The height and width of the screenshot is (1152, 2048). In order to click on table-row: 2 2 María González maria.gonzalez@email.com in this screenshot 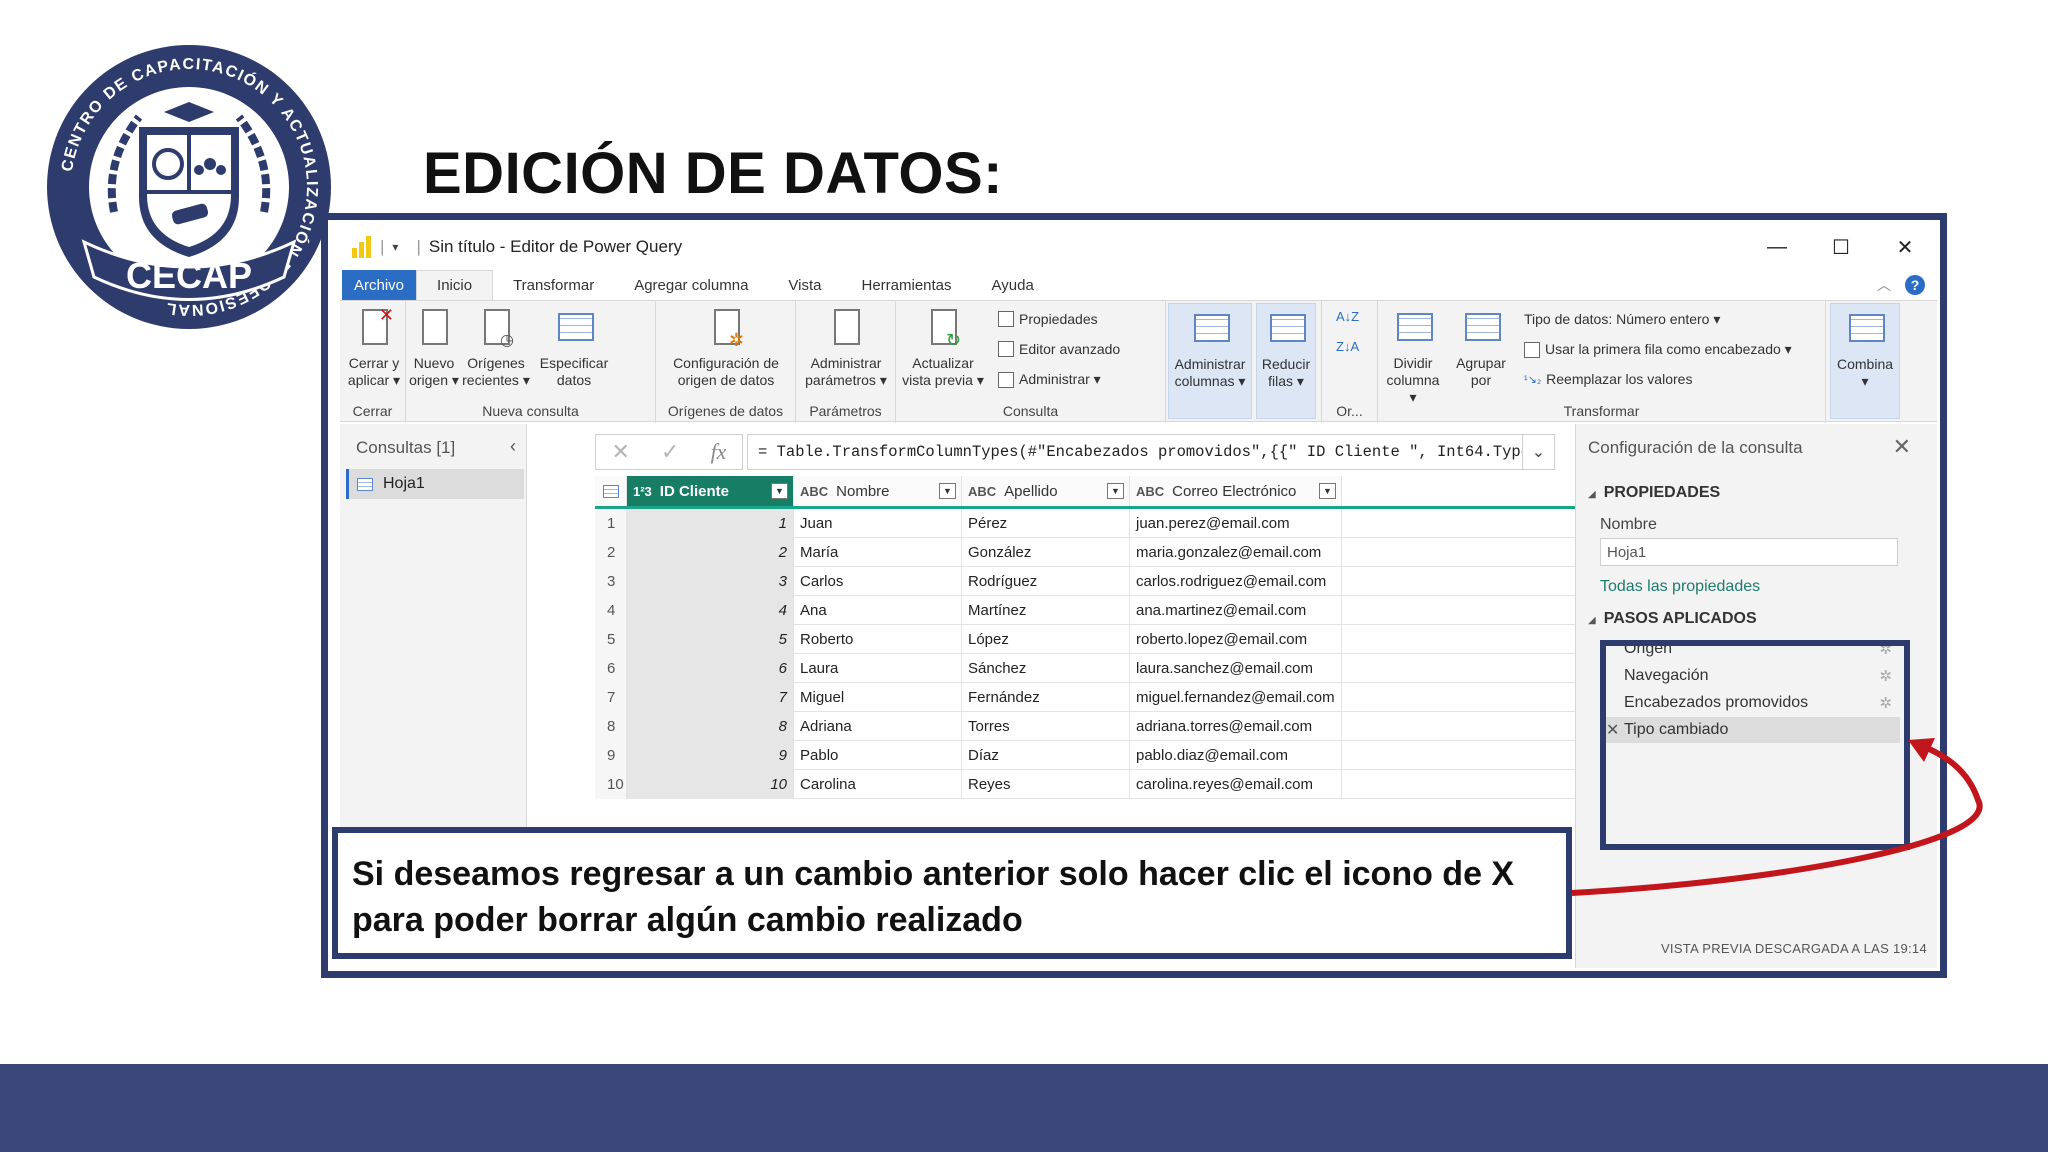, I will do `click(1100, 552)`.